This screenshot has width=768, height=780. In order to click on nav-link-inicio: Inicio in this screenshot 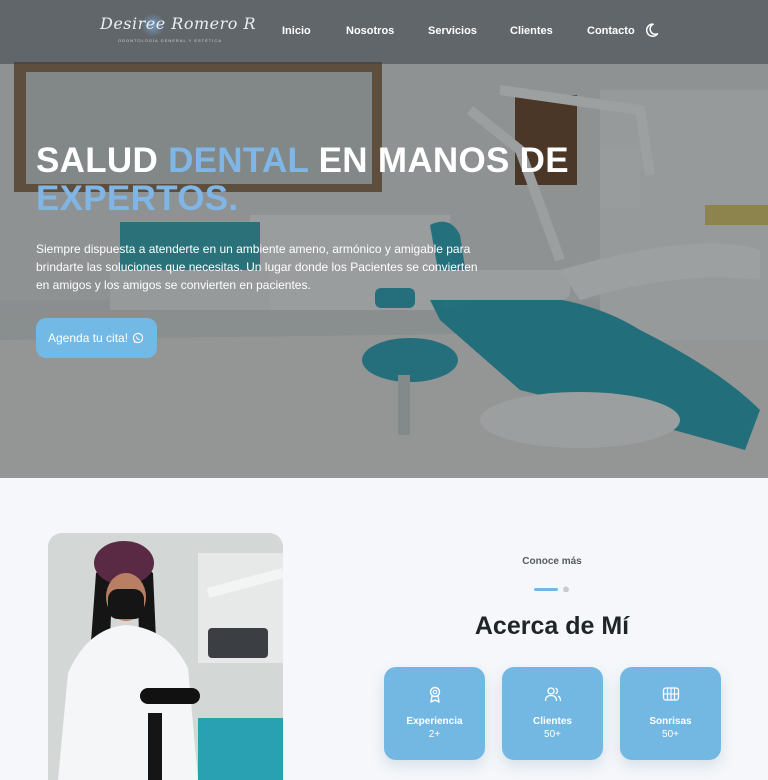, I will do `click(296, 31)`.